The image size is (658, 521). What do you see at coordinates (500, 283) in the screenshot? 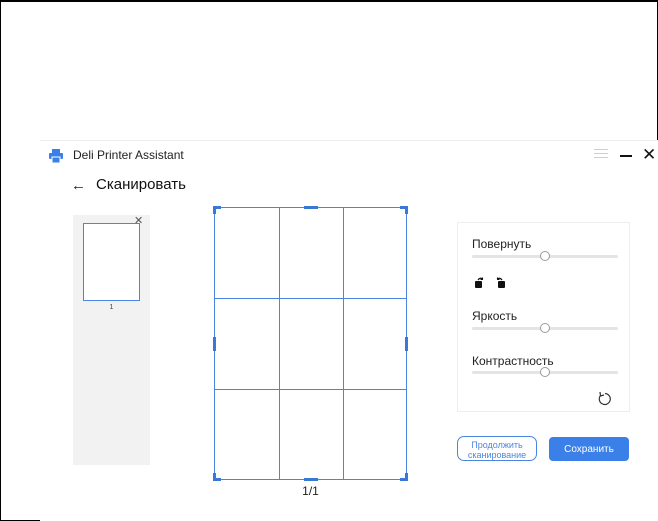
I see `rotate-right-icon` at bounding box center [500, 283].